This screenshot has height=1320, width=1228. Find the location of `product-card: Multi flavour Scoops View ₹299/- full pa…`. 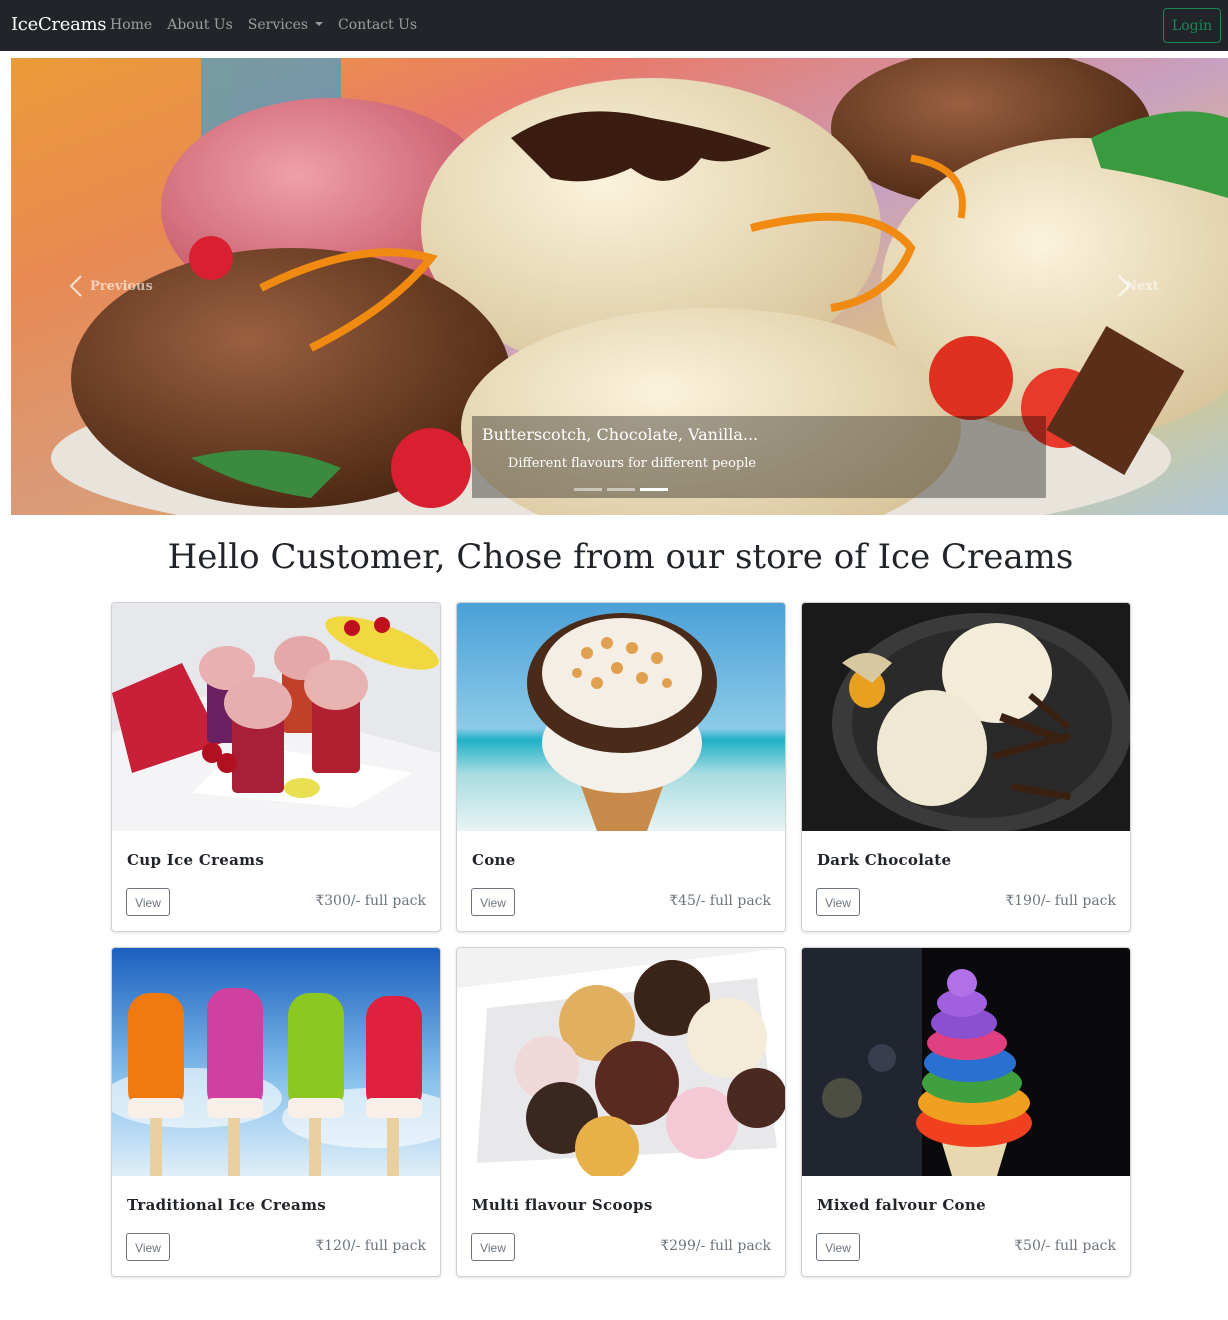

product-card: Multi flavour Scoops View ₹299/- full pa… is located at coordinates (621, 1112).